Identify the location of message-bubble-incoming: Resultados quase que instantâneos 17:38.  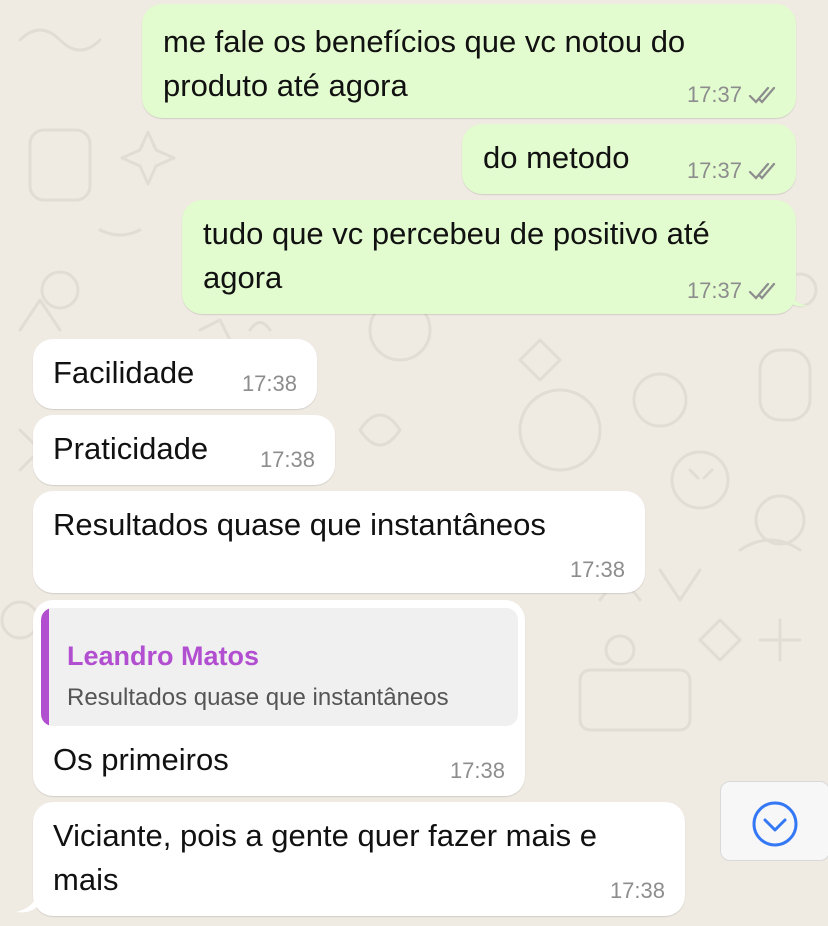
(339, 542).